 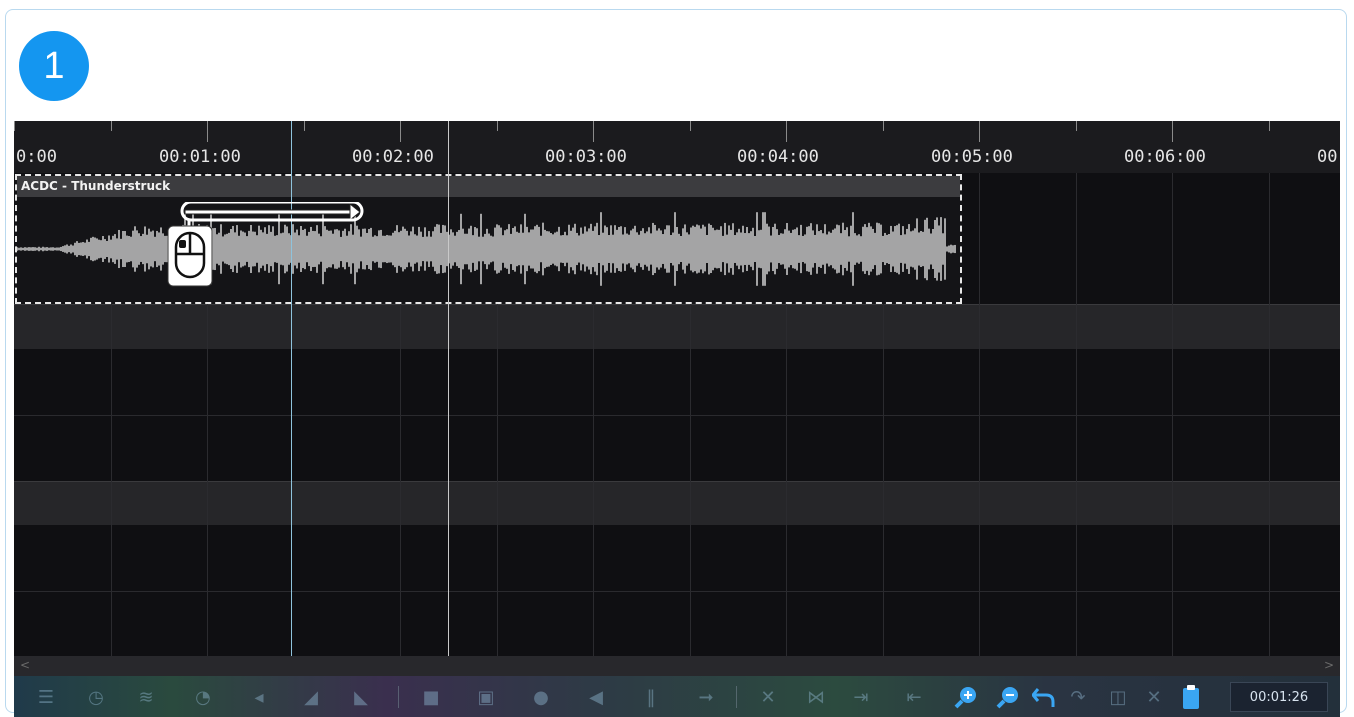 I want to click on trim-end-icon: ⇥, so click(x=861, y=697).